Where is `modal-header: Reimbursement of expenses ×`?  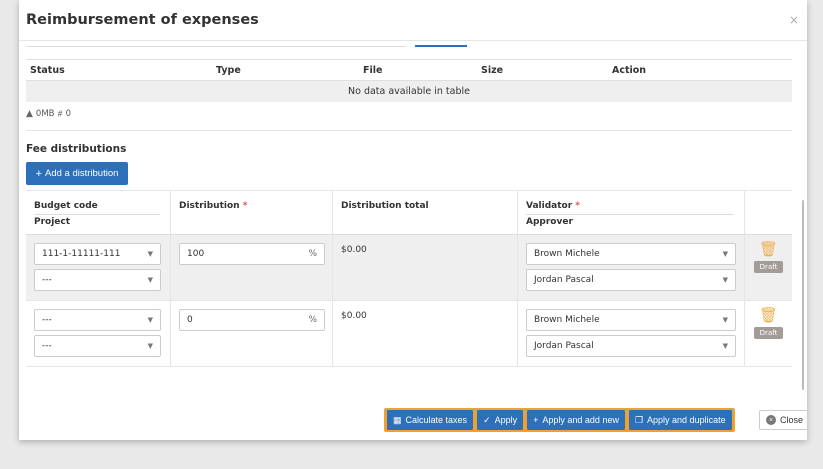 modal-header: Reimbursement of expenses × is located at coordinates (413, 20).